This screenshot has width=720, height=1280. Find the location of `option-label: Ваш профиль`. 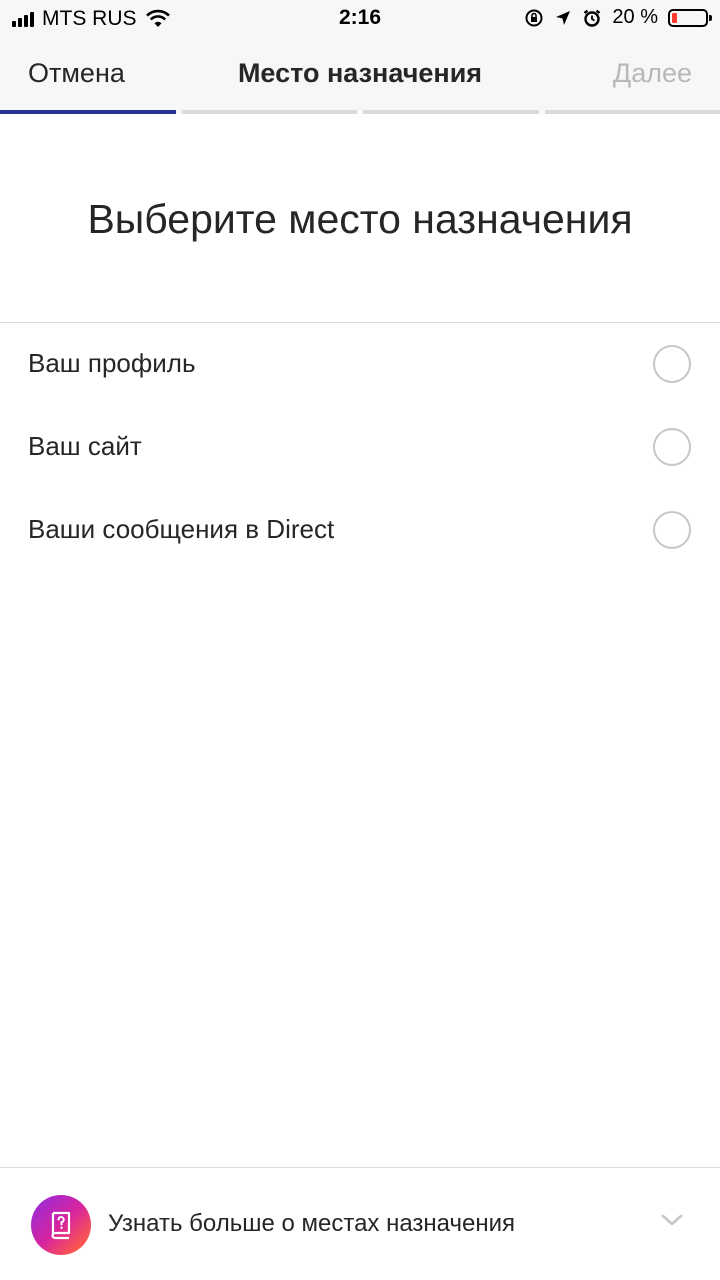

option-label: Ваш профиль is located at coordinates (112, 363).